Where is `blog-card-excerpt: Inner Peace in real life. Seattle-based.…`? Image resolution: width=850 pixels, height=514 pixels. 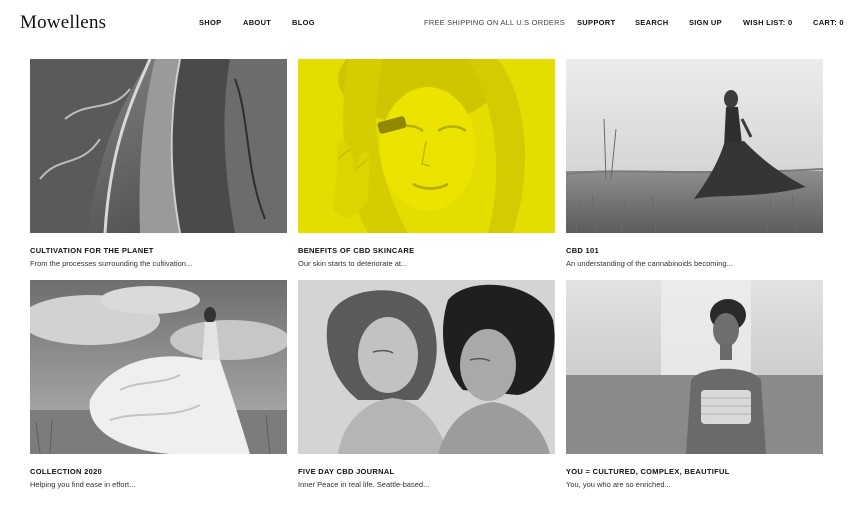 blog-card-excerpt: Inner Peace in real life. Seattle-based.… is located at coordinates (364, 484).